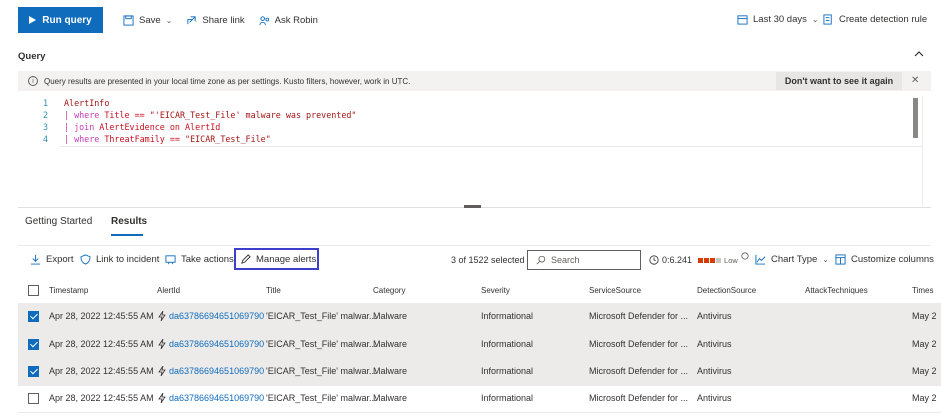  I want to click on usage-level: Low, so click(731, 260).